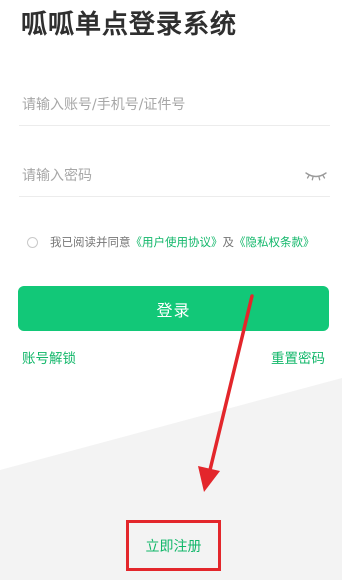 The height and width of the screenshot is (580, 342). I want to click on agreement-row: 我已阅读并同意 《用户使用协议》 及 《隐私权条款》, so click(171, 242).